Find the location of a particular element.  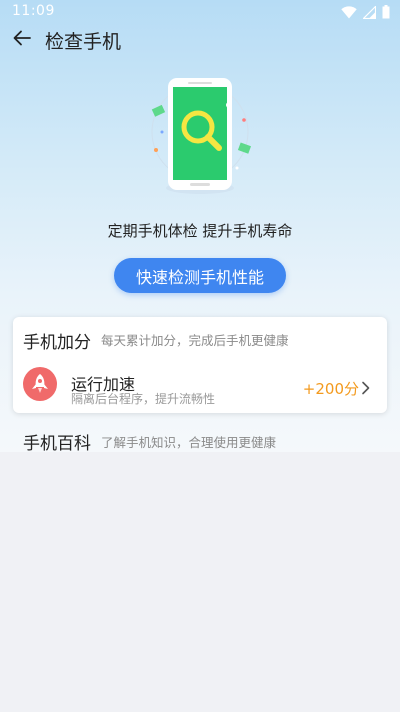

task-reward: +200分 is located at coordinates (330, 389).